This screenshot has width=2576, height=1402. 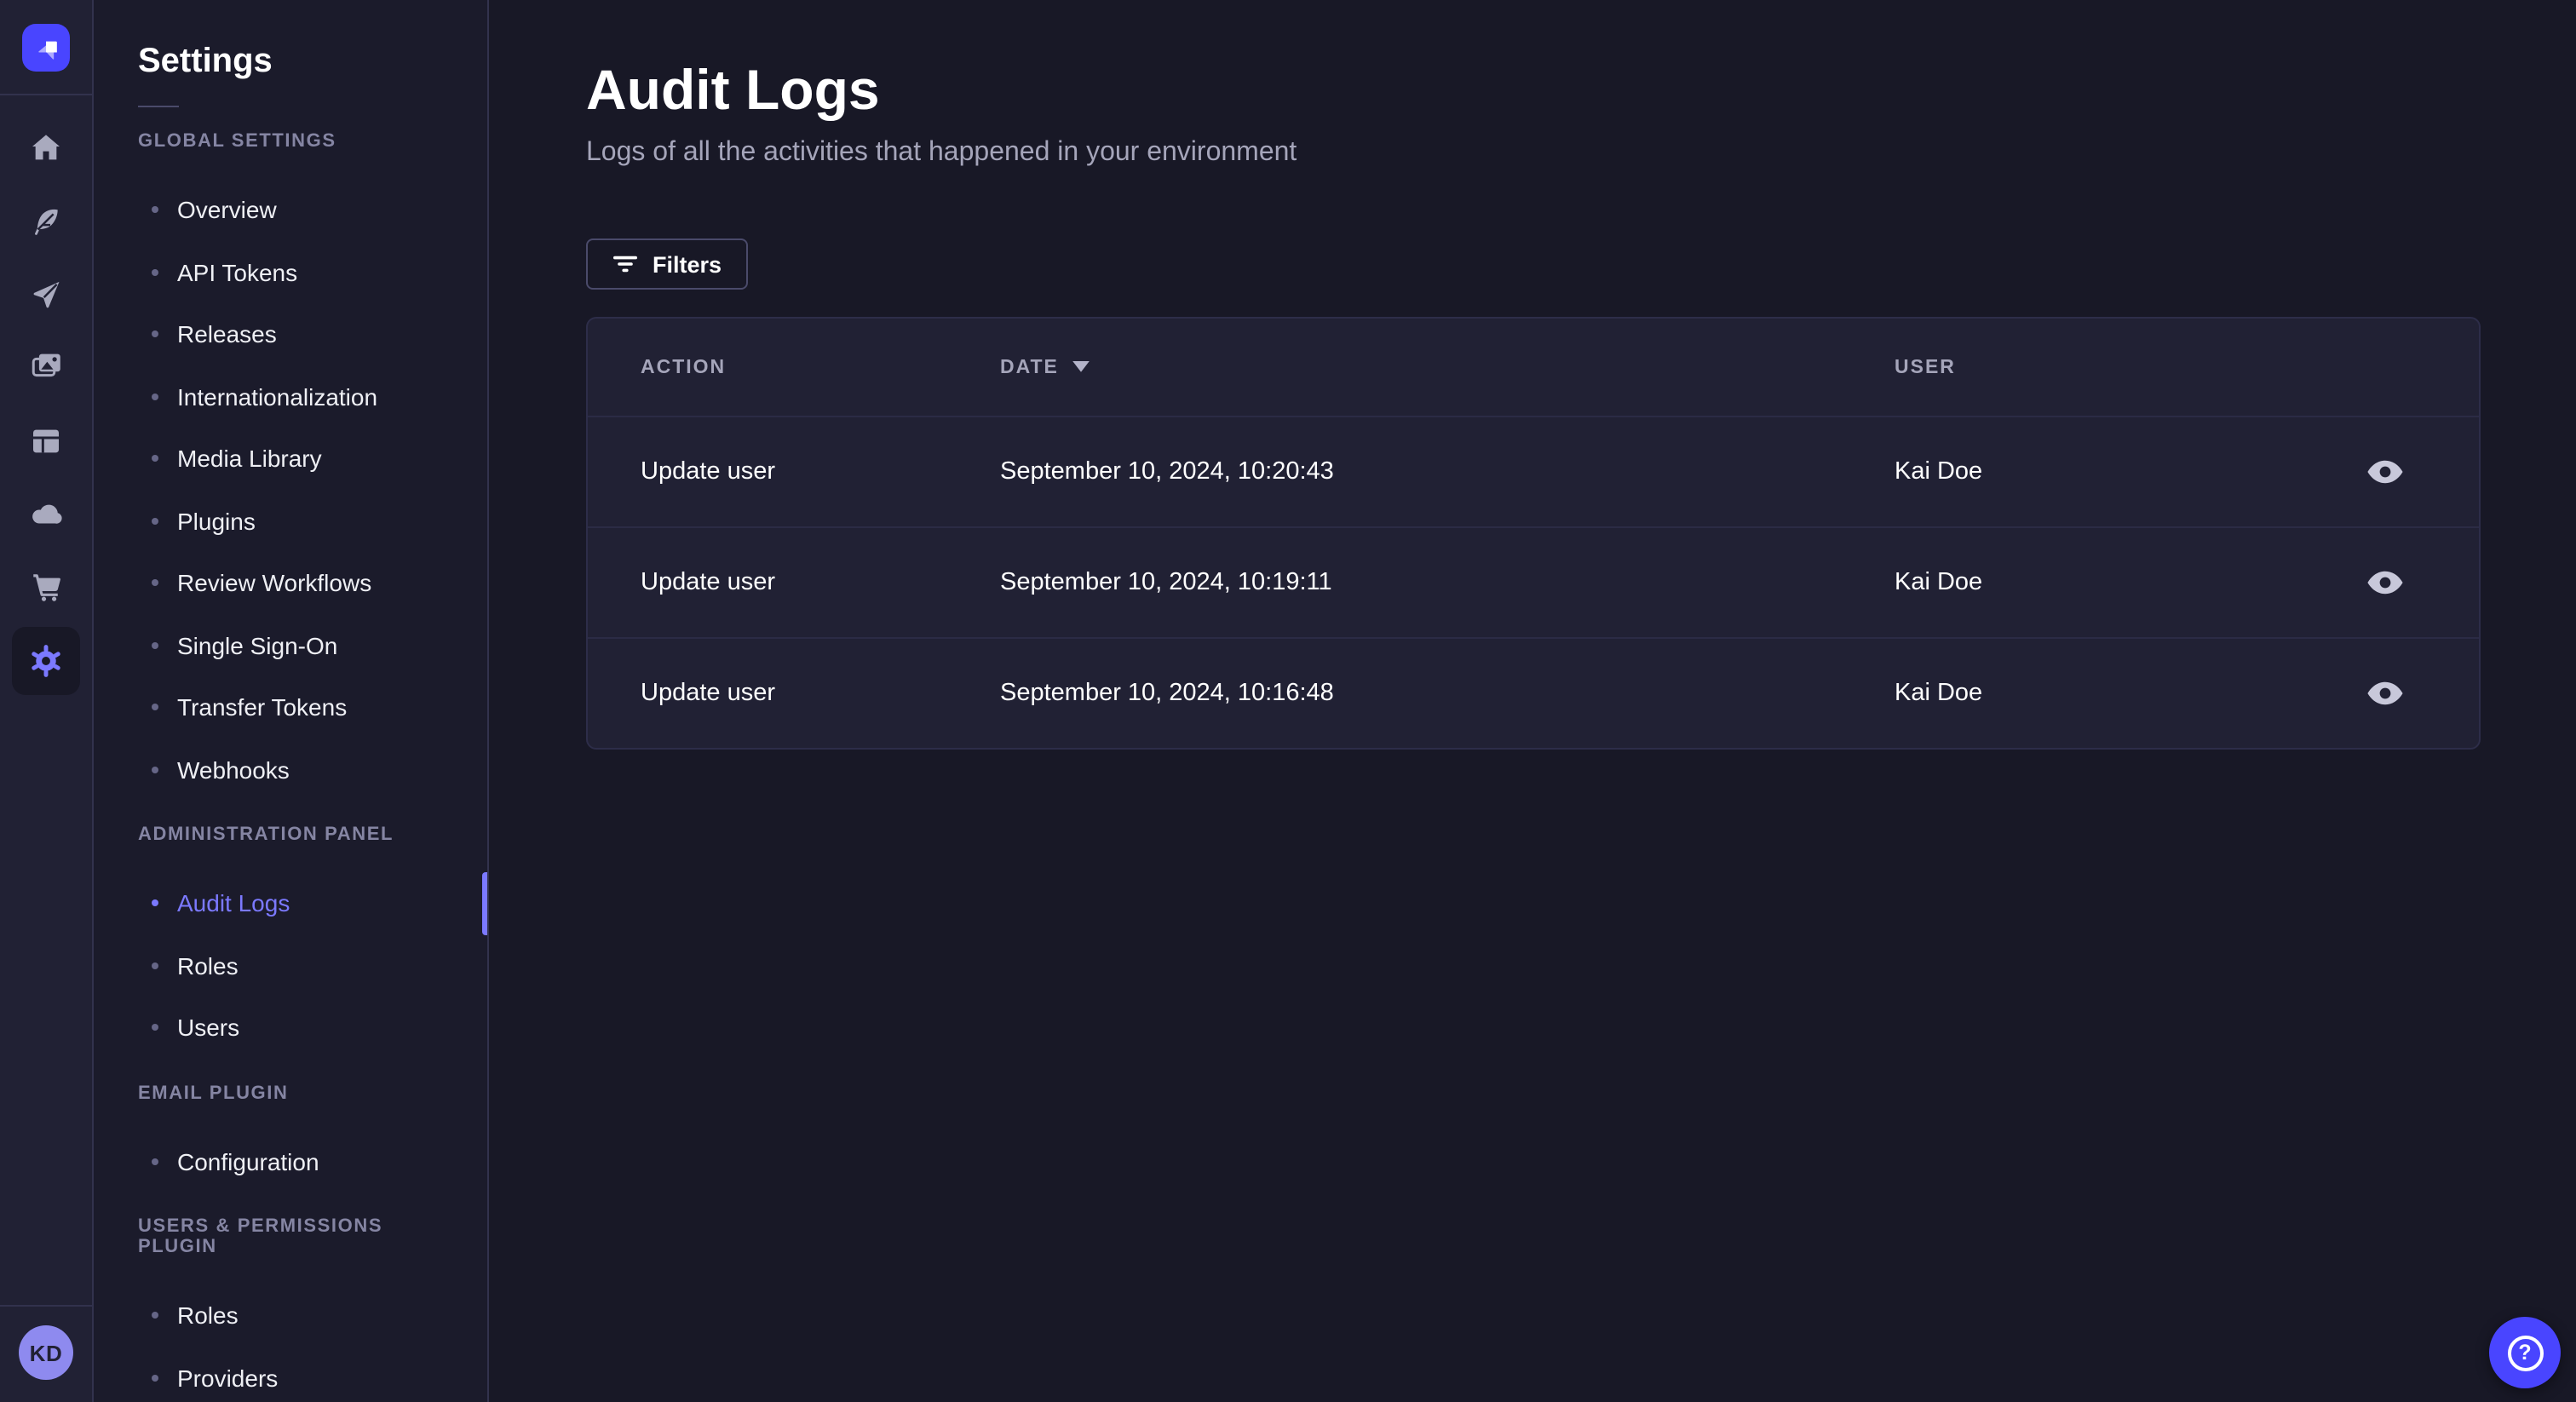 I want to click on nav-content-feather-icon, so click(x=46, y=220).